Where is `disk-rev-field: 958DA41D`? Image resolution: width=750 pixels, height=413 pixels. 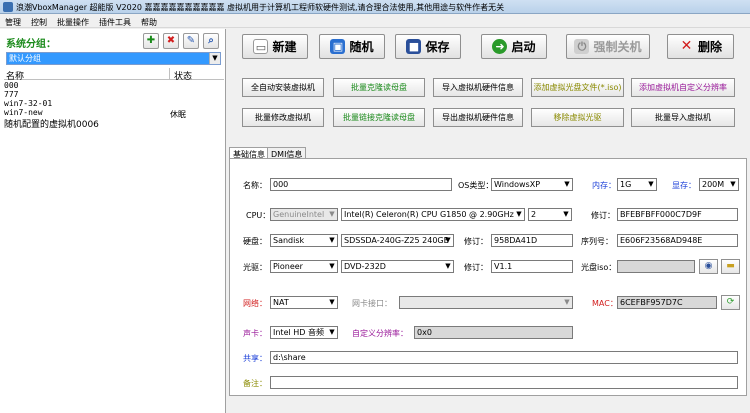 disk-rev-field: 958DA41D is located at coordinates (532, 240).